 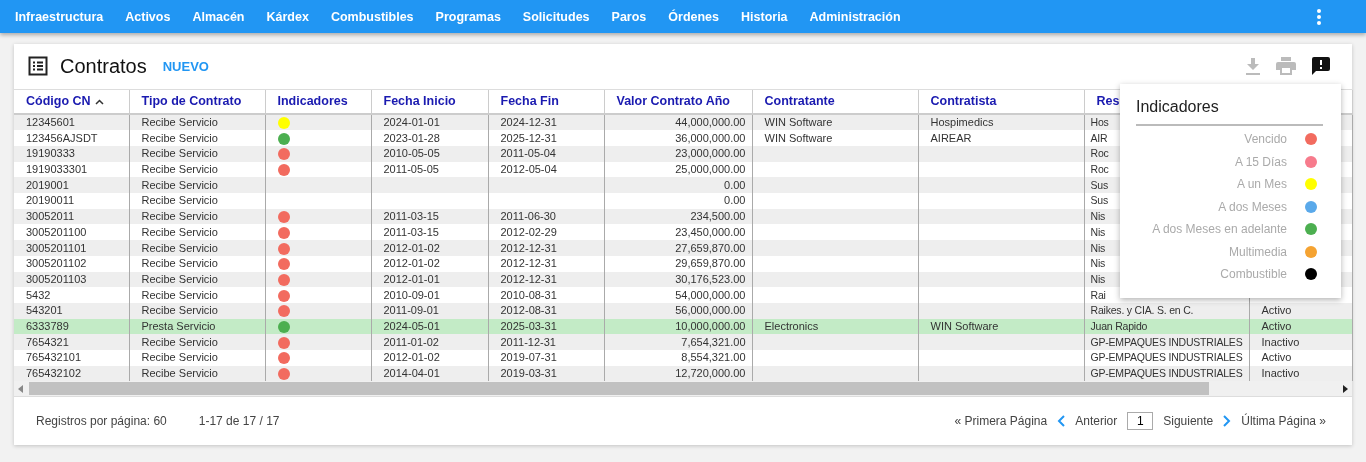 I want to click on table-cell: 19190333, so click(x=71, y=154).